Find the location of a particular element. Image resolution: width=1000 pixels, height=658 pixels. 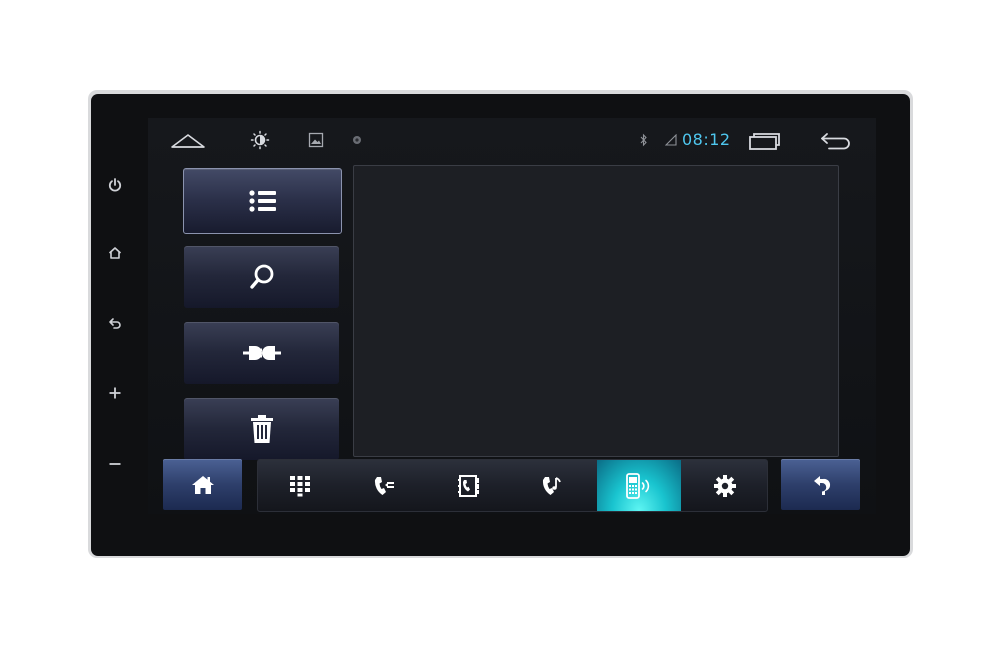

menu-delete-button is located at coordinates (261, 429).